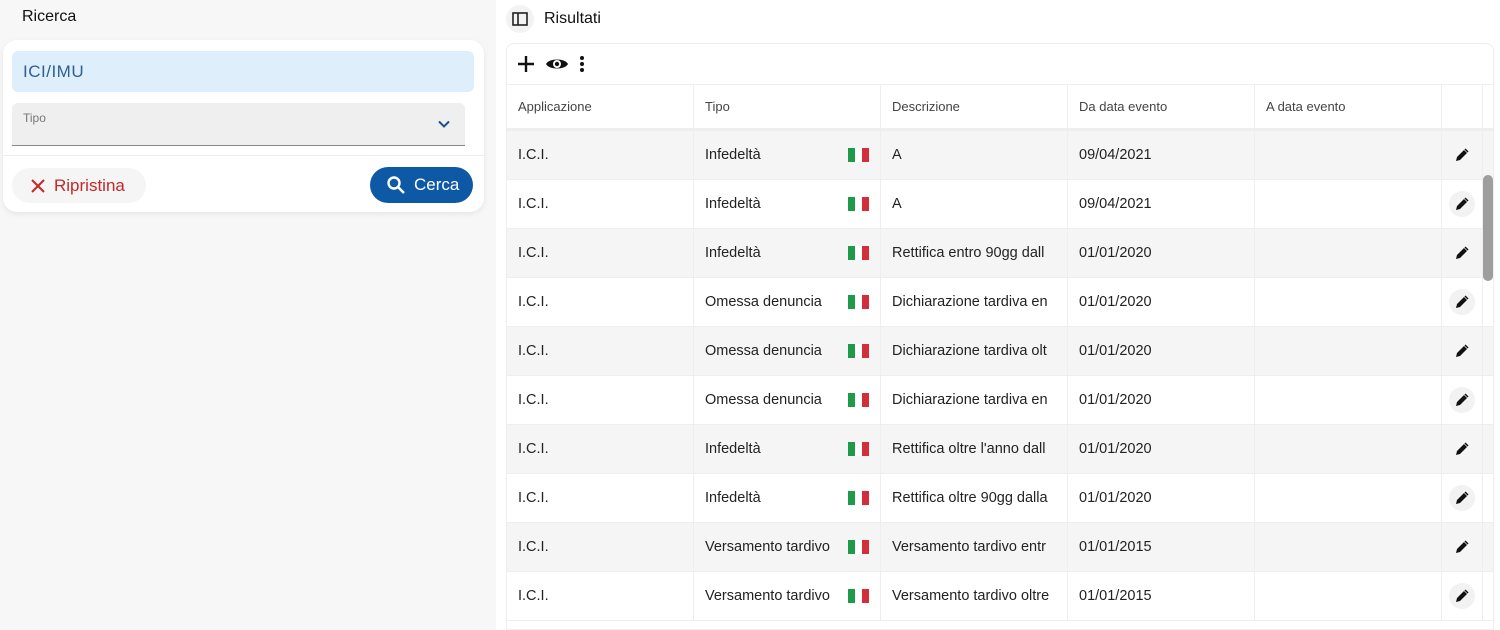 The image size is (1500, 630). Describe the element at coordinates (787, 400) in the screenshot. I see `cell-tipo: Omessa denuncia` at that location.